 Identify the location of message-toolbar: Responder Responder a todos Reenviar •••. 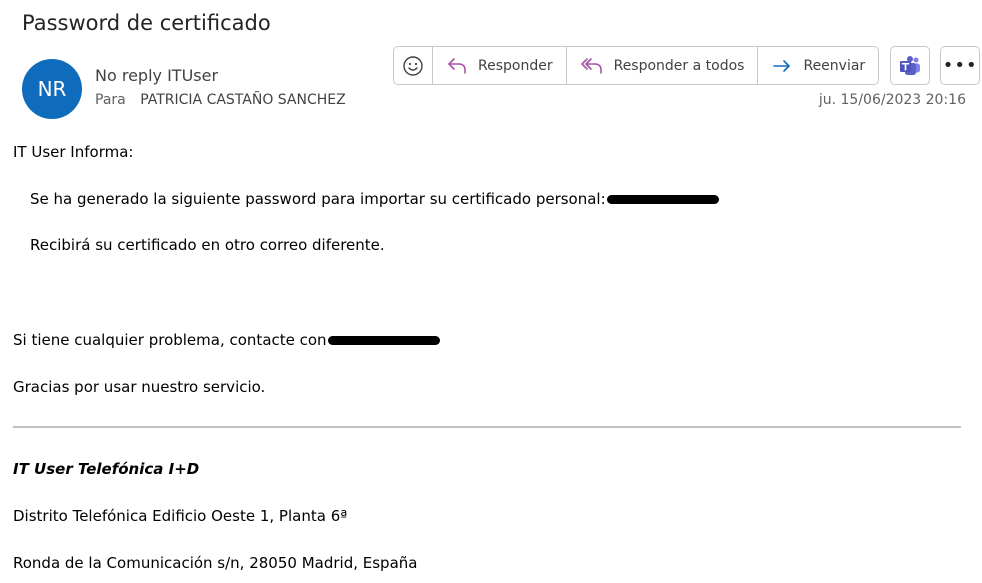
(687, 65).